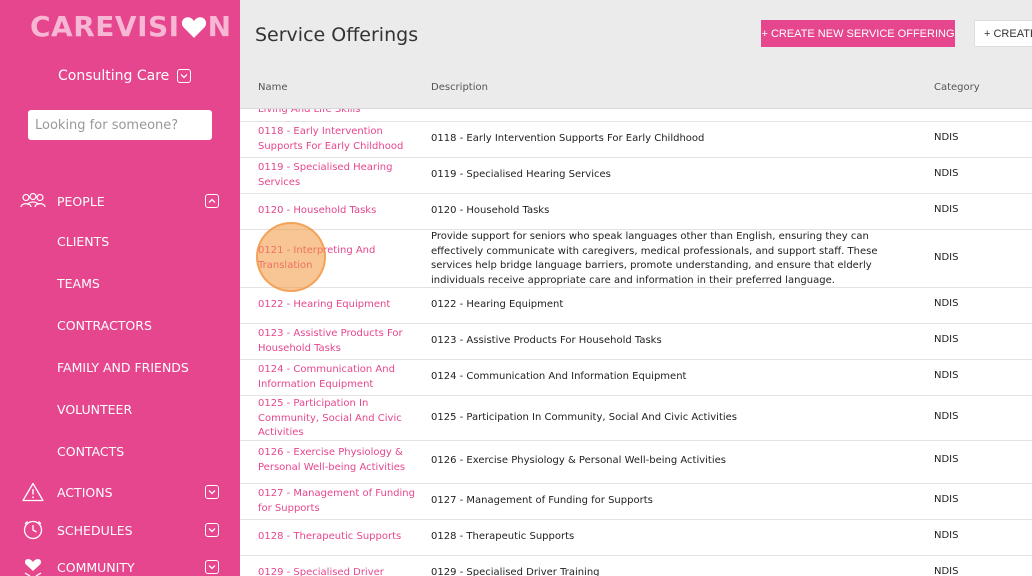  What do you see at coordinates (521, 174) in the screenshot?
I see `service-description: 0119 - Specialised Hearing Services` at bounding box center [521, 174].